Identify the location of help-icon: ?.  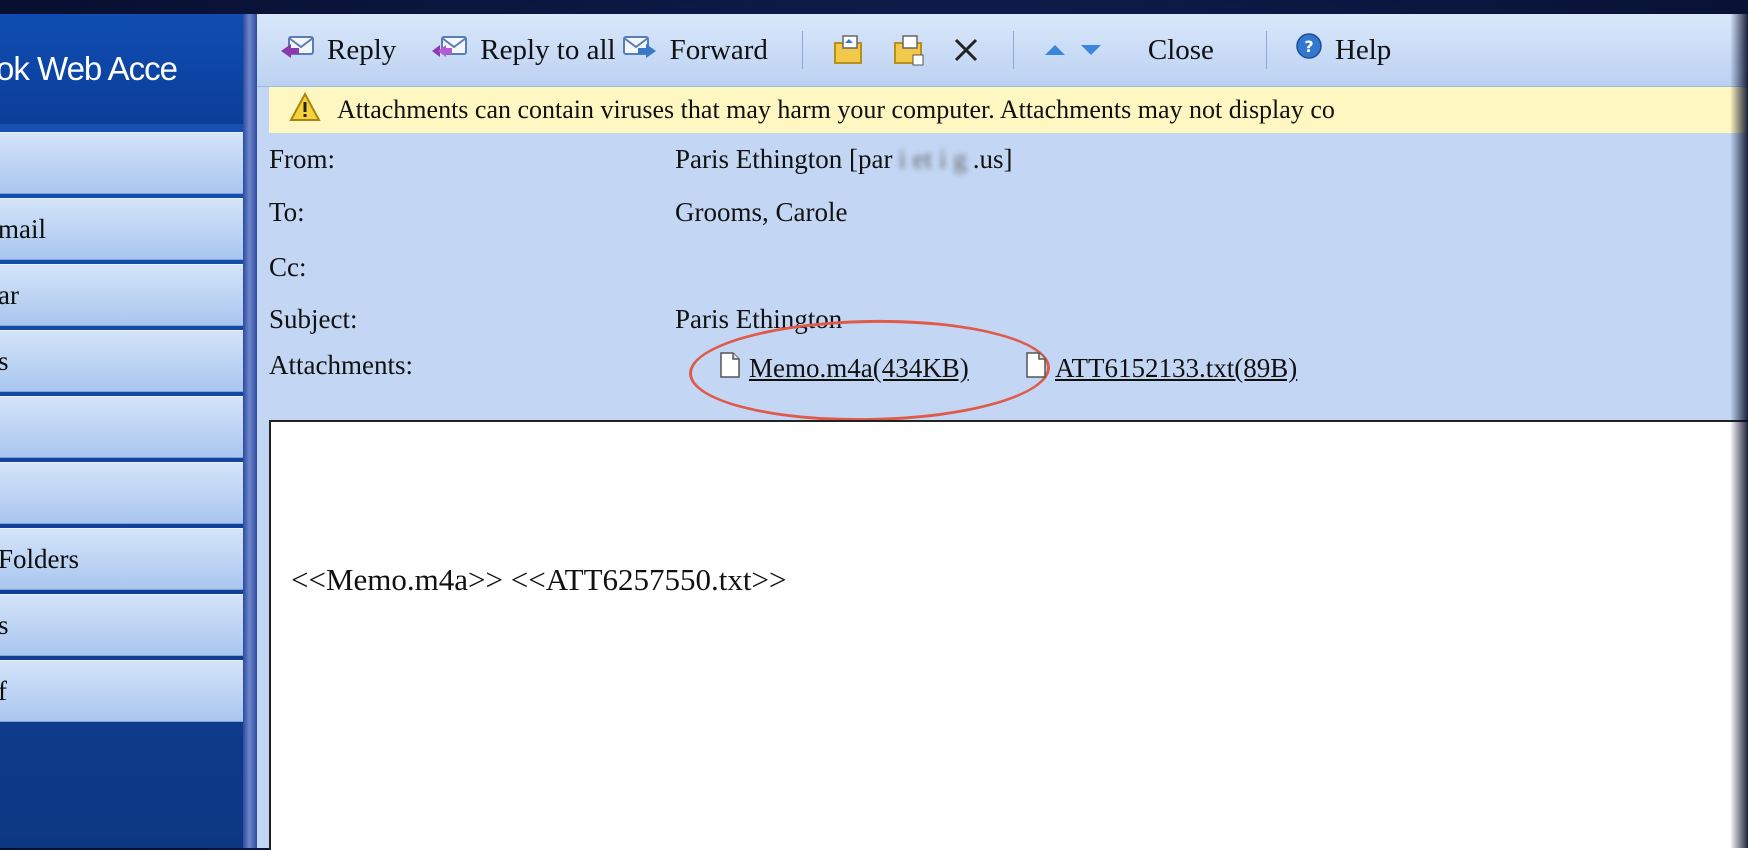
(1309, 50).